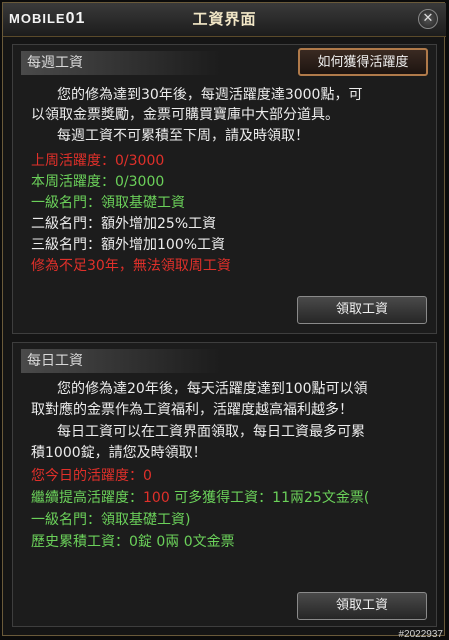 The image size is (449, 640). Describe the element at coordinates (421, 634) in the screenshot. I see `watermark-text: #2022937` at that location.